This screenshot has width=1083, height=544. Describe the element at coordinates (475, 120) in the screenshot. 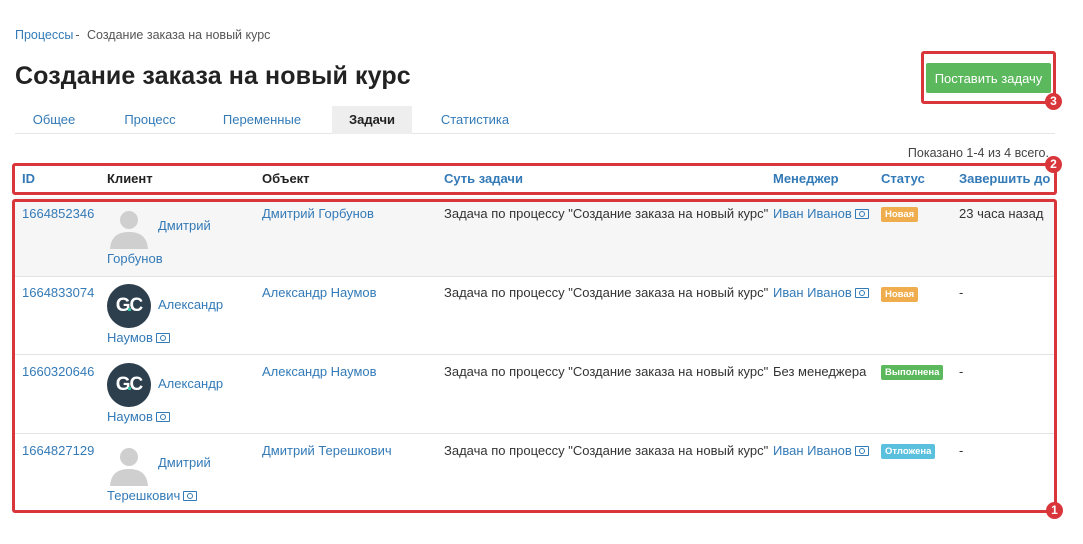

I see `tab-statistics: Статистика` at that location.